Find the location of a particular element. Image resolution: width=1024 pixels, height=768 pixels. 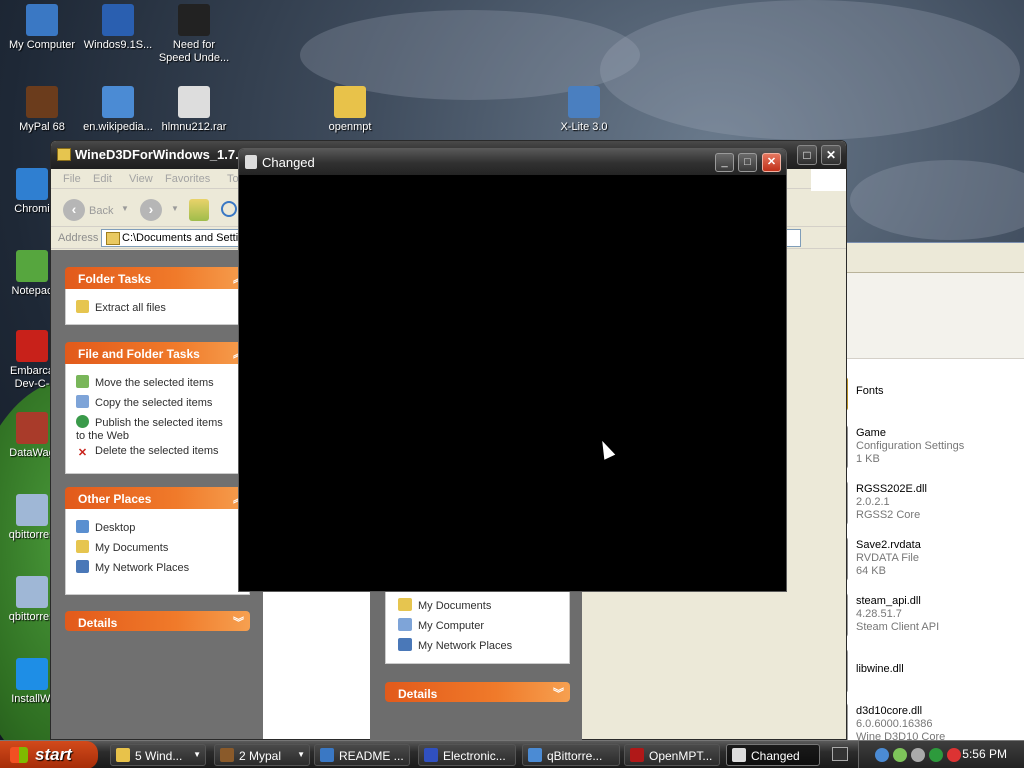

file-name: steam_api.dll is located at coordinates (888, 601).